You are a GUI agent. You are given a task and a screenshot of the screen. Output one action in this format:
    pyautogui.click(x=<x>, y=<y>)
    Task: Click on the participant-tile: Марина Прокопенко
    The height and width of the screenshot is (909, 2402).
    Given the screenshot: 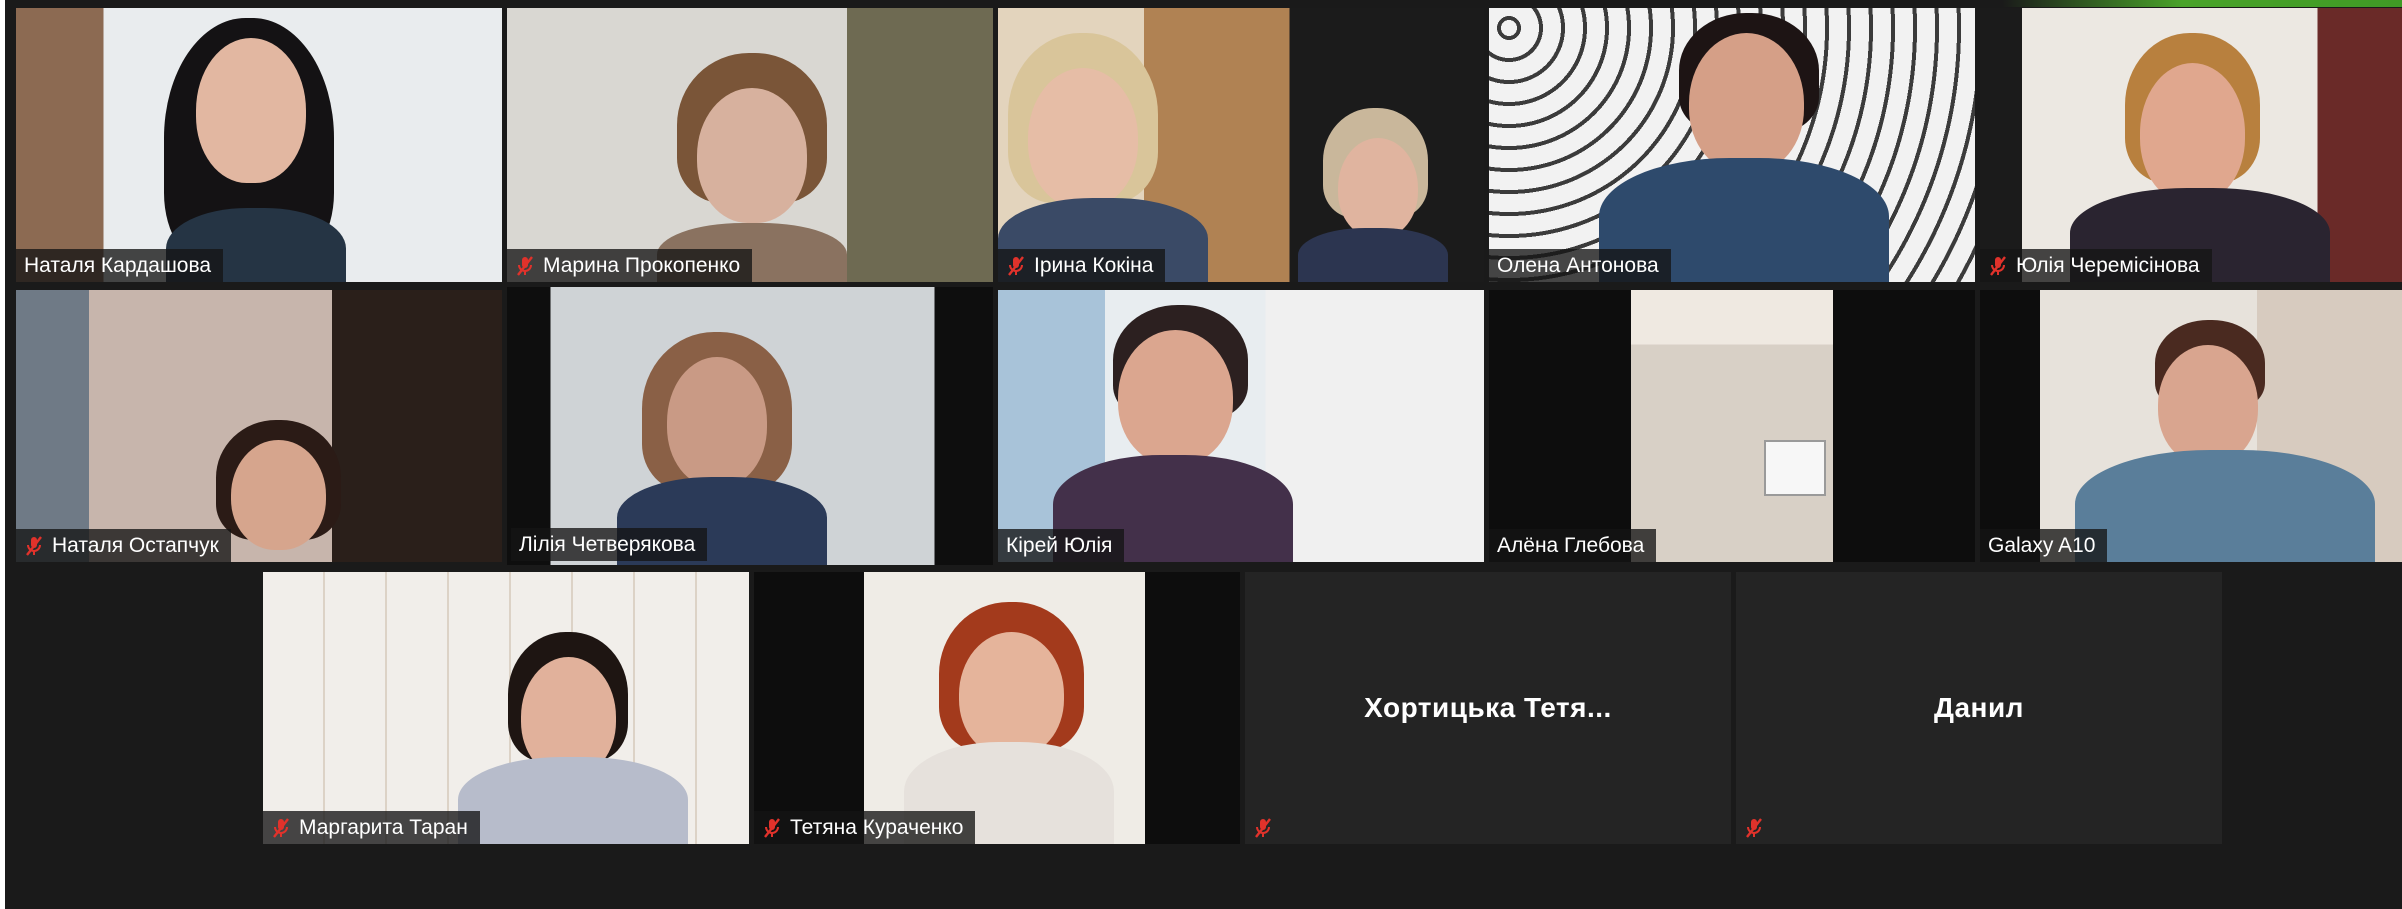 What is the action you would take?
    pyautogui.click(x=750, y=145)
    